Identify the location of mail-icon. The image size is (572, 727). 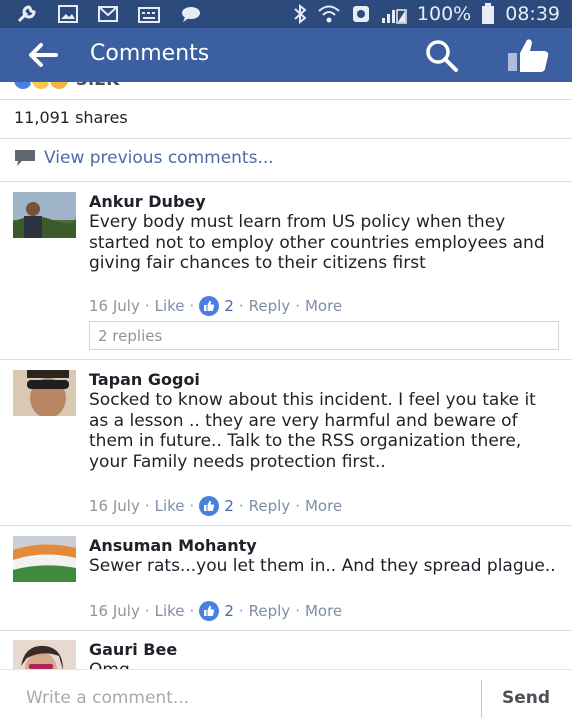
(108, 14).